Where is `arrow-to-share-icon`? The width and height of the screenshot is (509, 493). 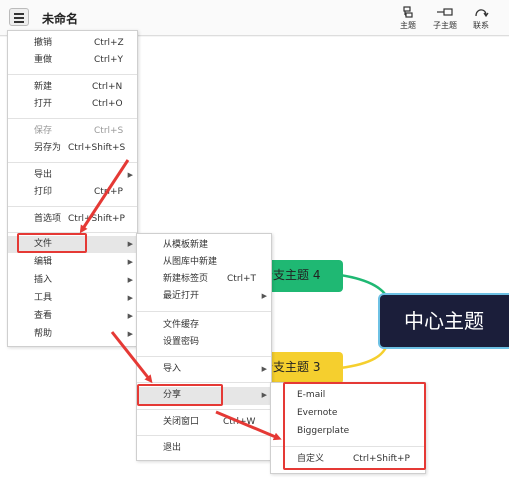
arrow-to-share-icon is located at coordinates (131, 357).